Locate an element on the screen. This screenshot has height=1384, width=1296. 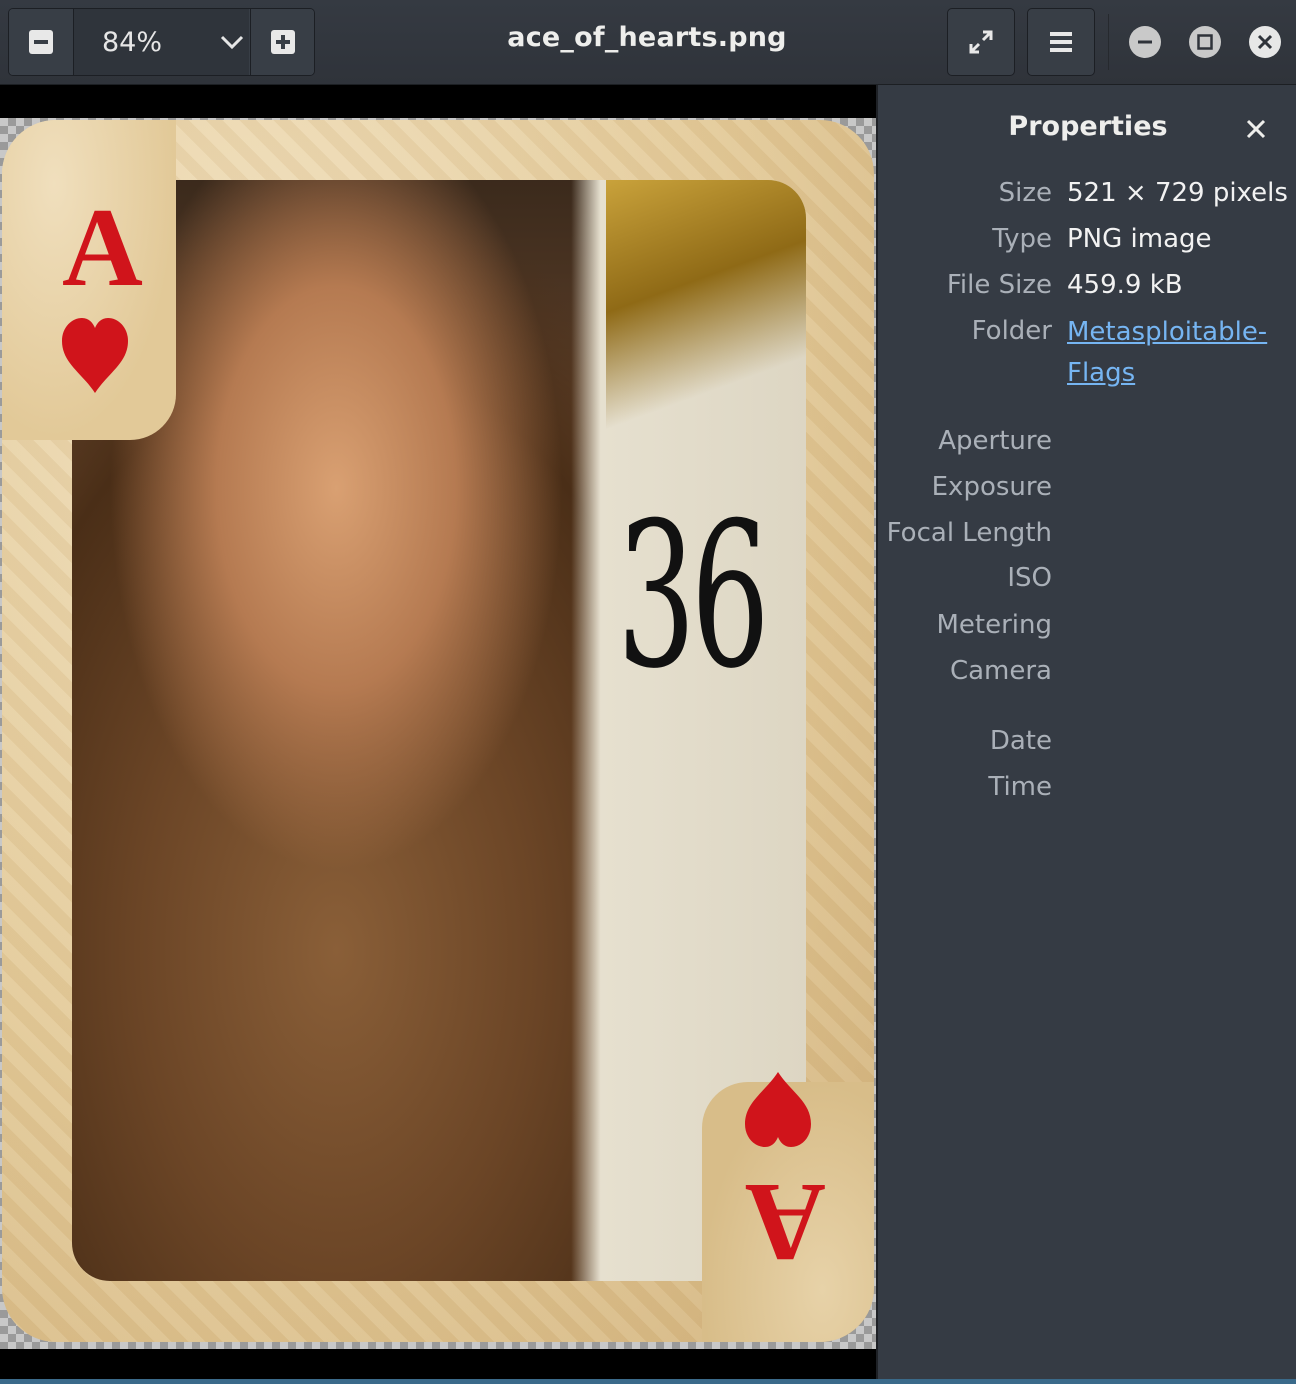
menu-button is located at coordinates (1061, 42).